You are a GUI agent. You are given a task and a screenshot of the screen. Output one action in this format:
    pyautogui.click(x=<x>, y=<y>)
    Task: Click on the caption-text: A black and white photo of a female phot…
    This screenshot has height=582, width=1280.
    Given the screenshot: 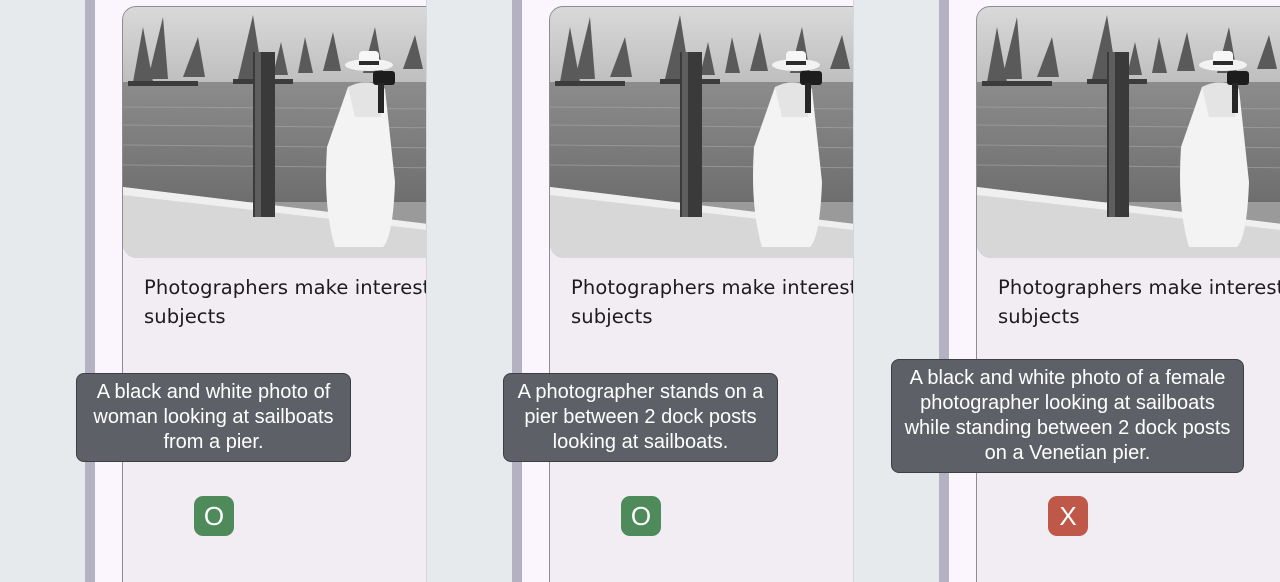 What is the action you would take?
    pyautogui.click(x=1067, y=415)
    